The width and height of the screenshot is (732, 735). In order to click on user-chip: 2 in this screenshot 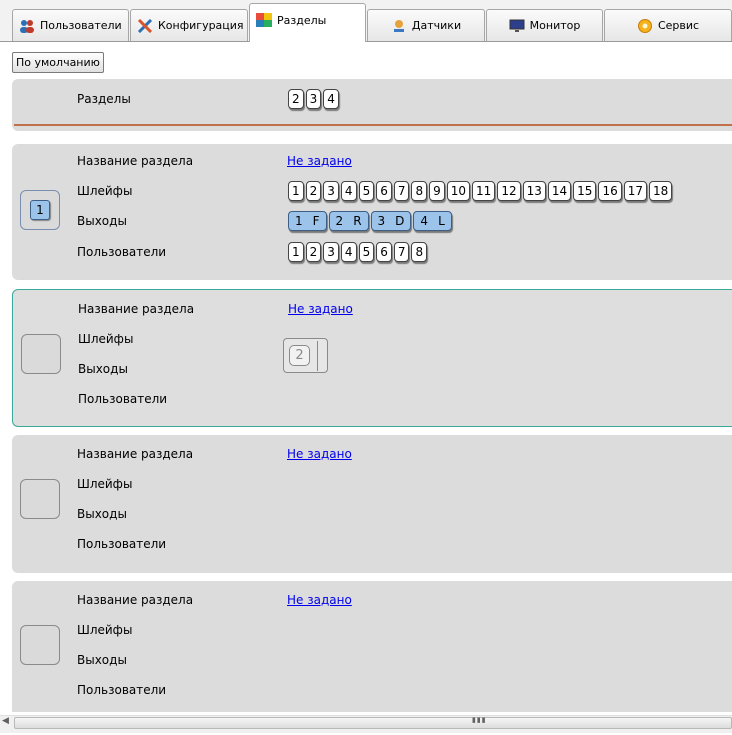, I will do `click(313, 252)`.